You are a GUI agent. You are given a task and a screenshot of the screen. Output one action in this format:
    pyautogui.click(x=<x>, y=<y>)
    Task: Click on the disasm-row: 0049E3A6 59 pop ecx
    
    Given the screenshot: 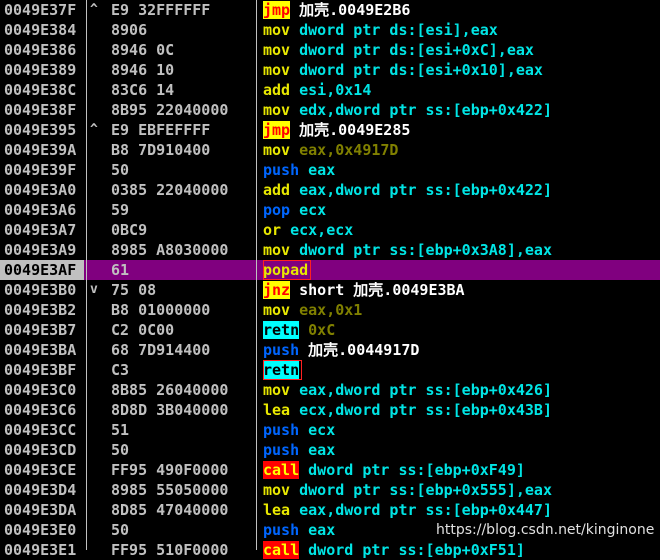 What is the action you would take?
    pyautogui.click(x=330, y=210)
    